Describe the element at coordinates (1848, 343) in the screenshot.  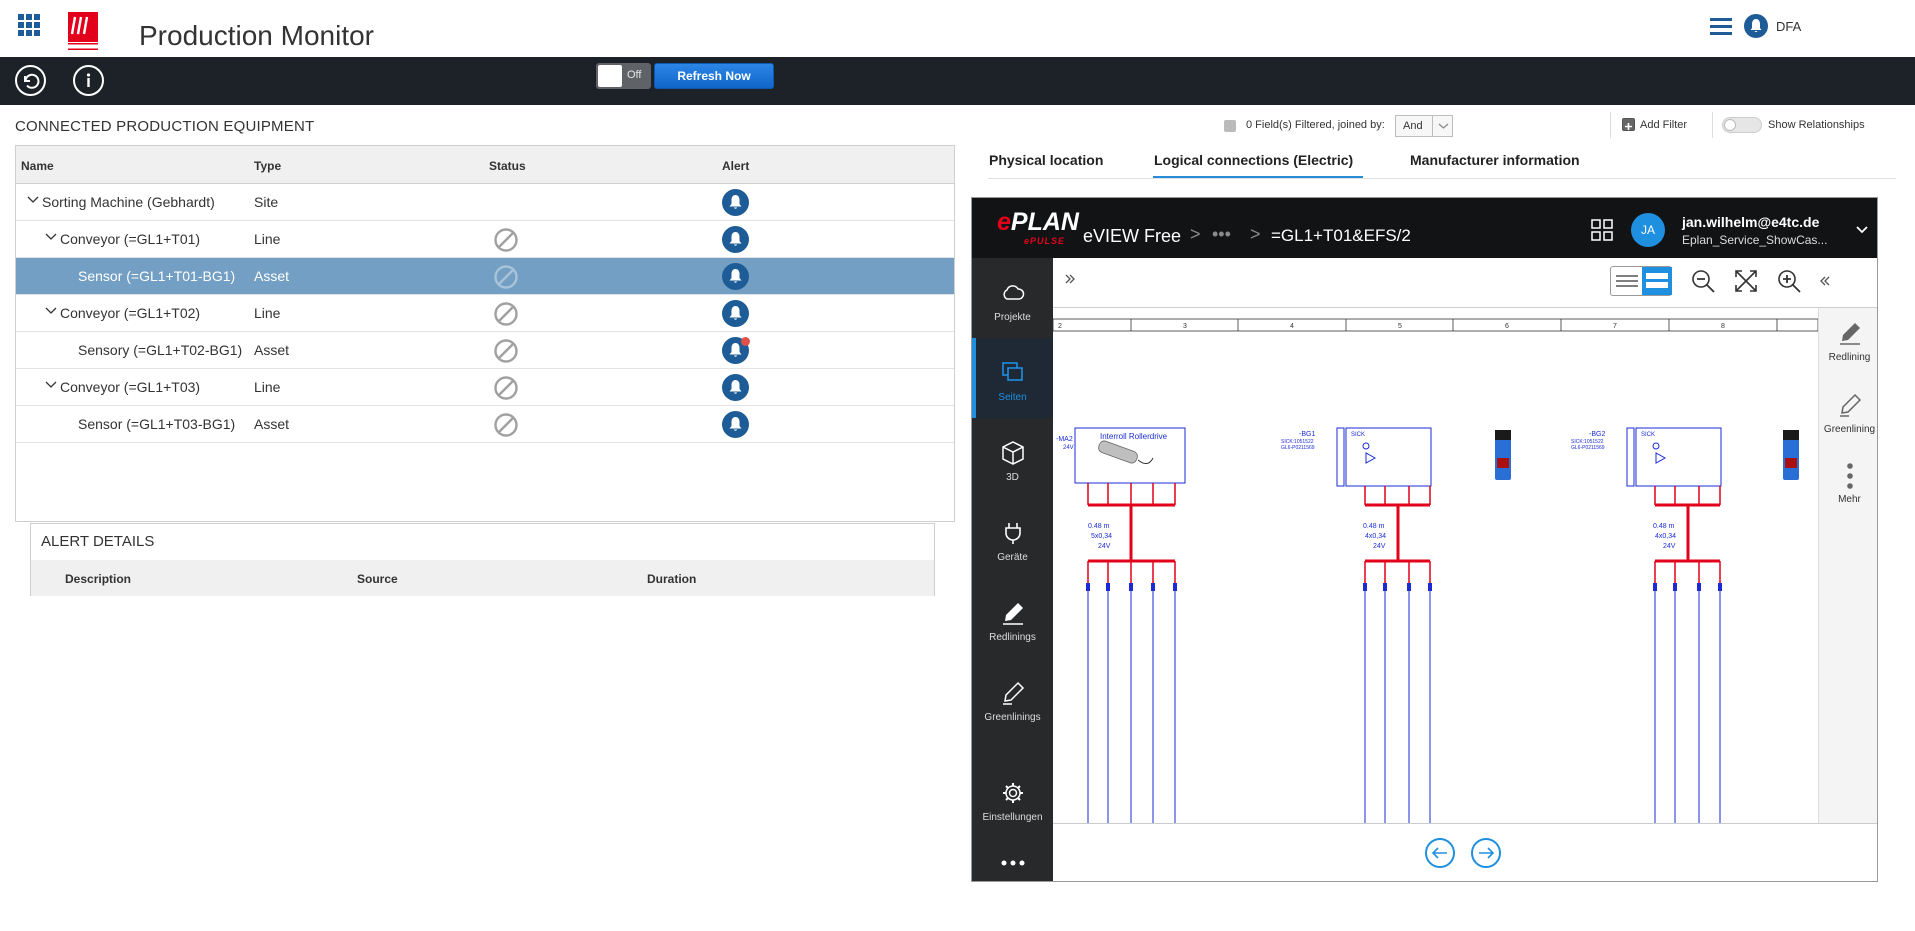
I see `redlining-tool: Redlining` at that location.